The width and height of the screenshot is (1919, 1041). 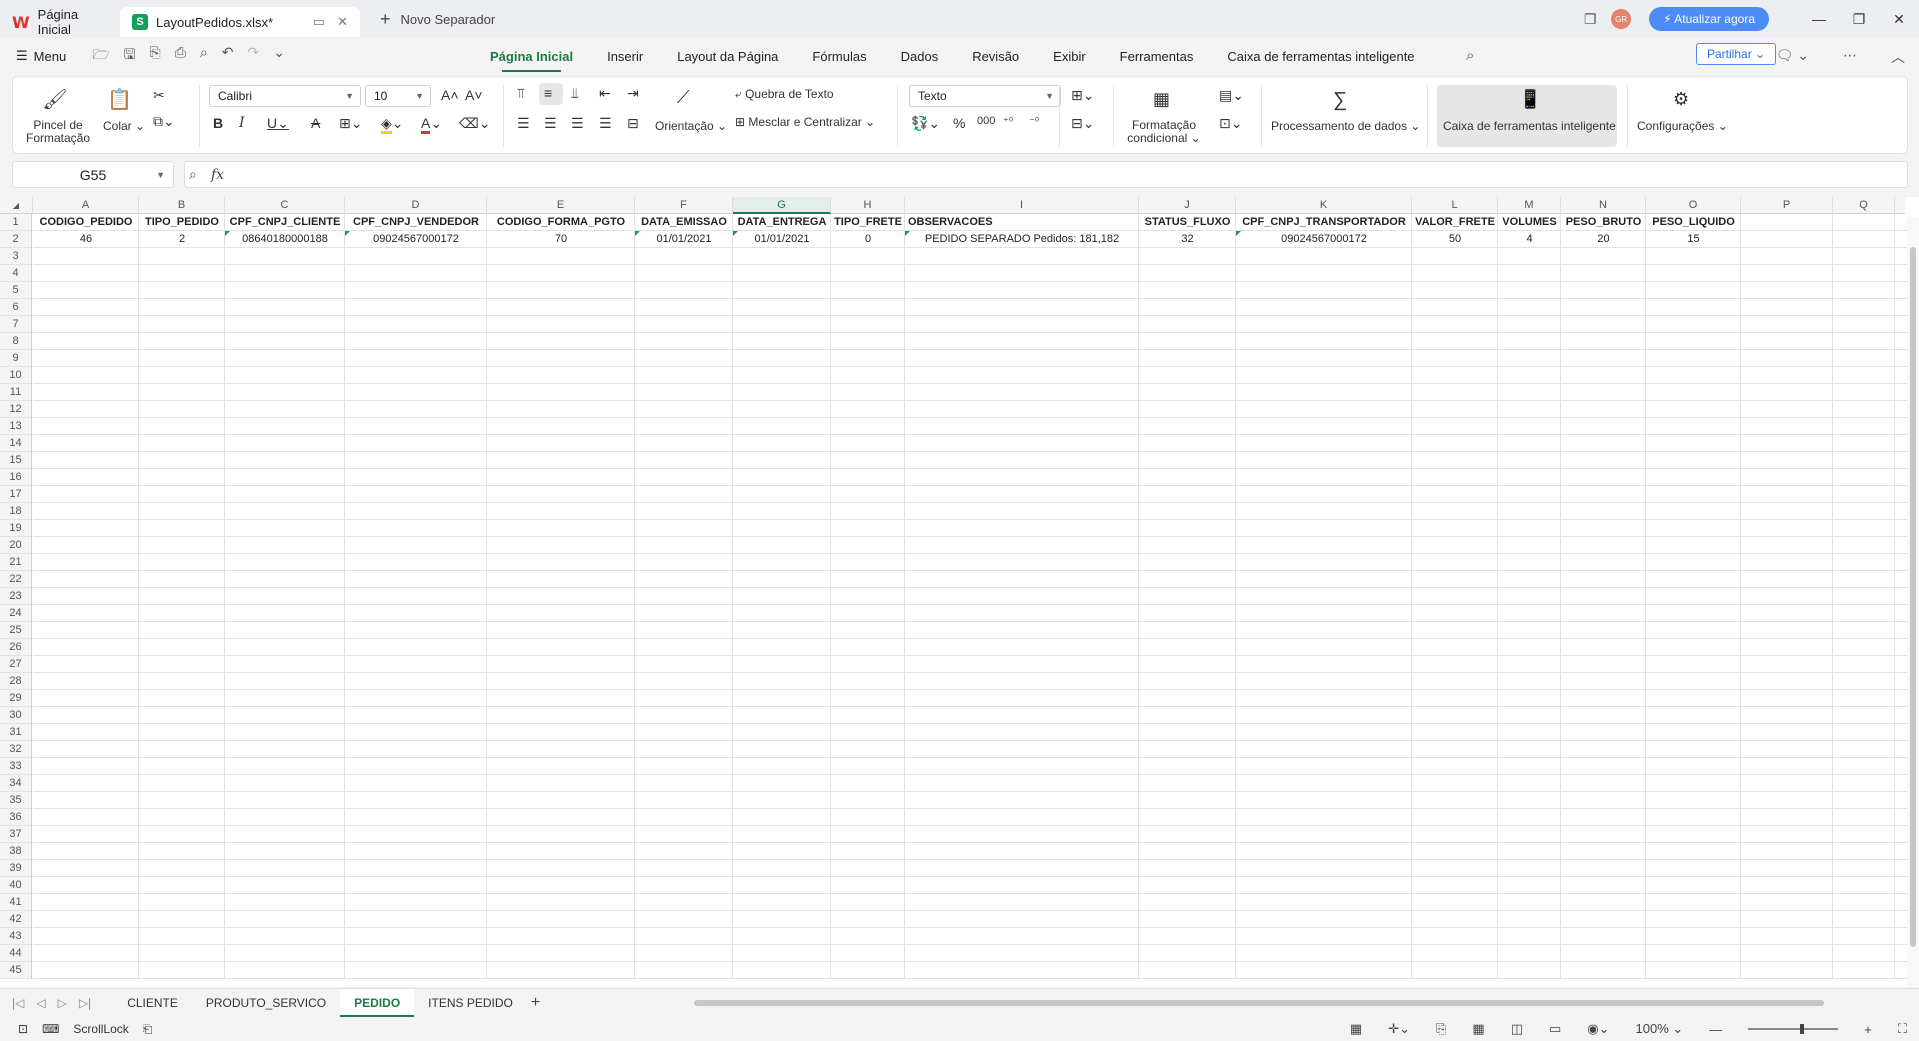 What do you see at coordinates (152, 1003) in the screenshot?
I see `sheet-tab-cliente: CLIENTE` at bounding box center [152, 1003].